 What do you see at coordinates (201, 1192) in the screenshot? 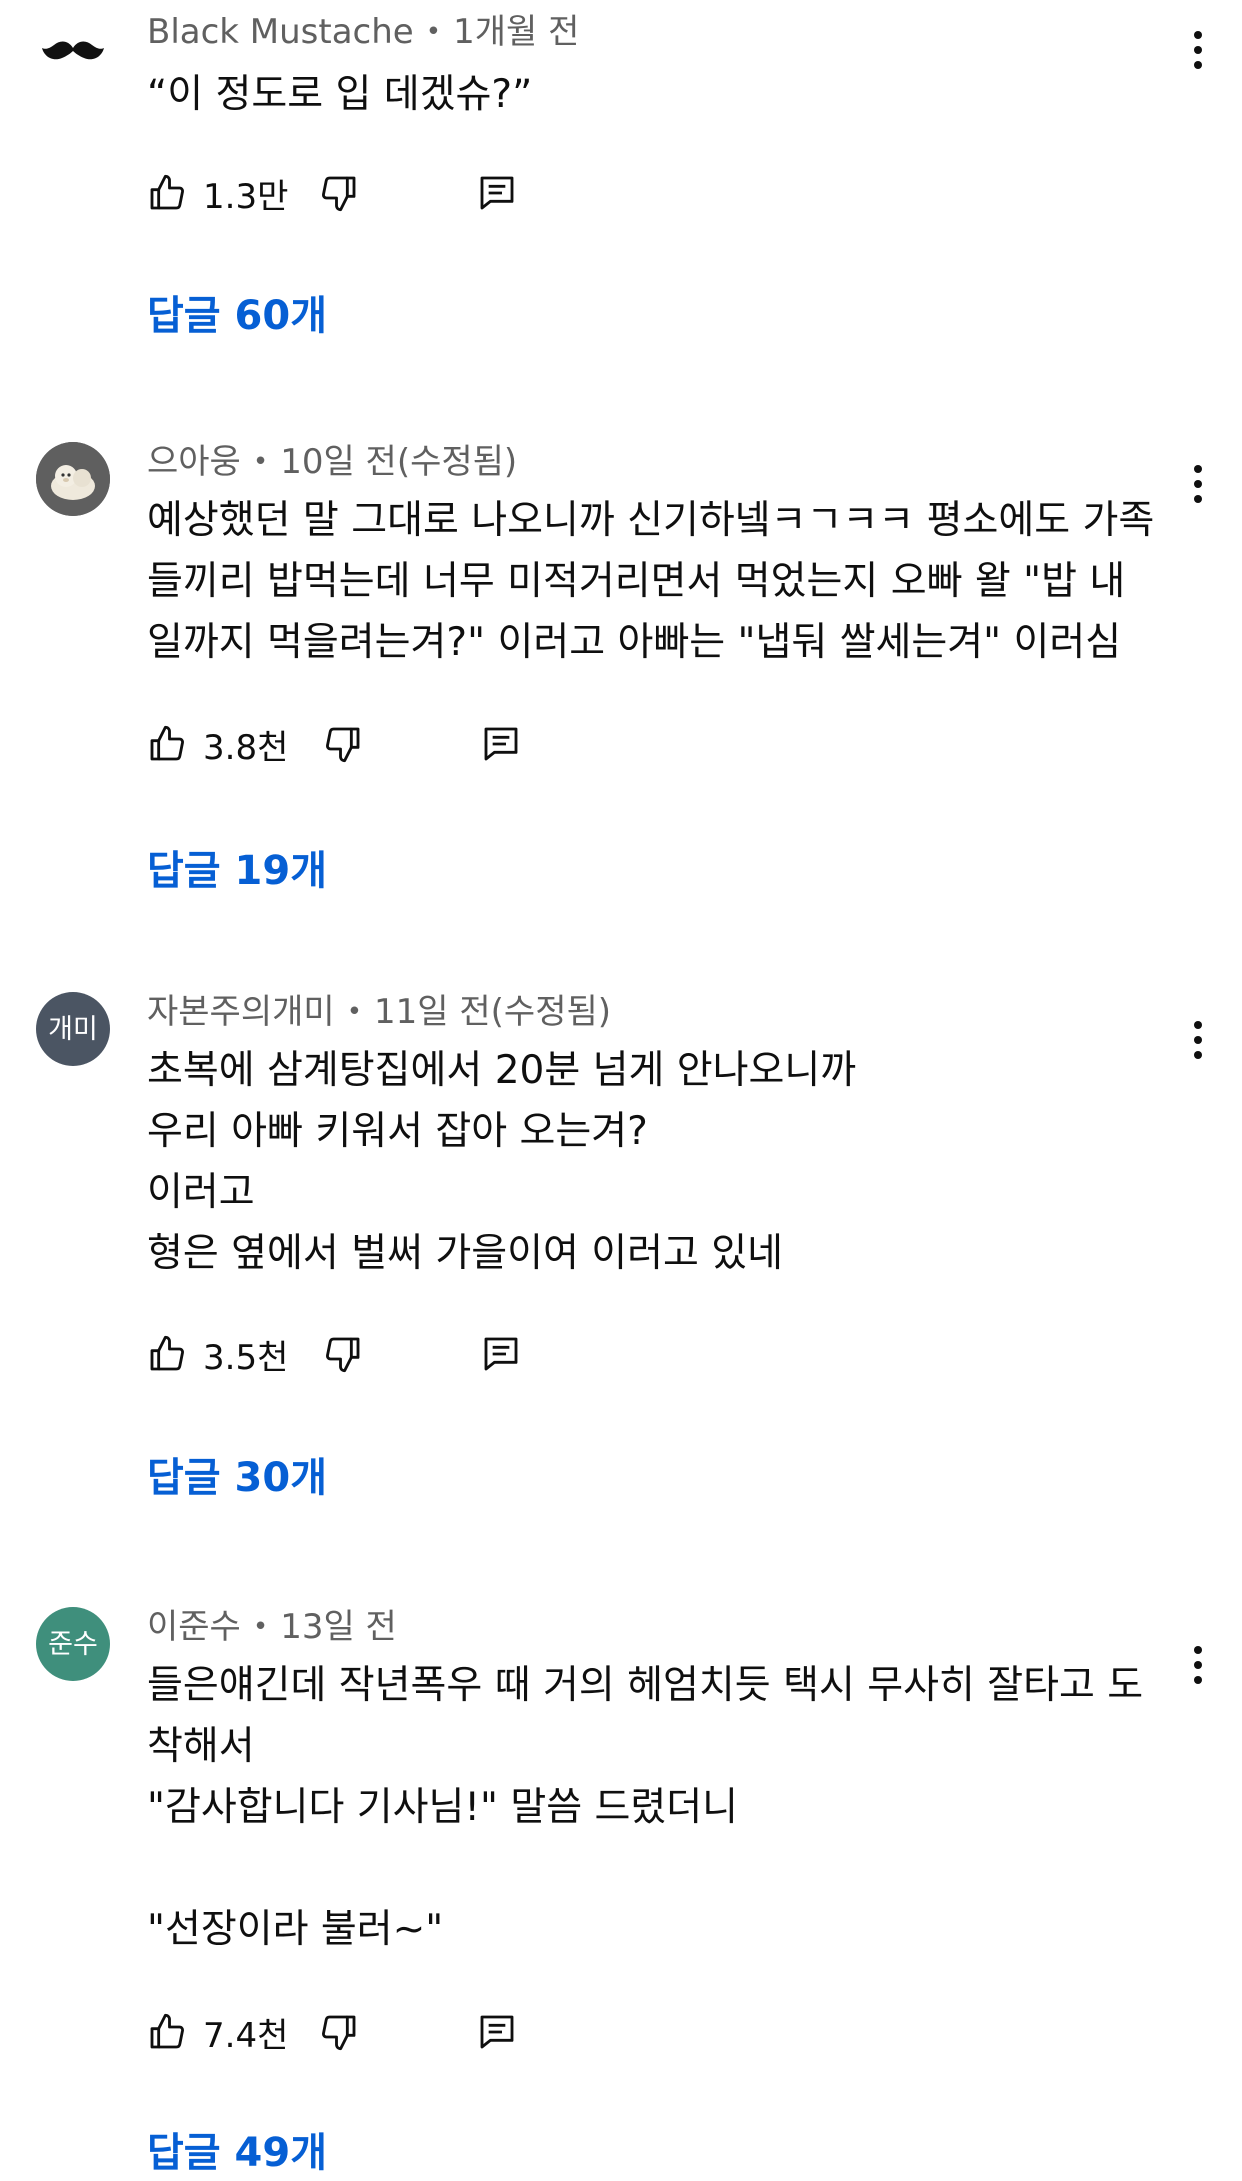
I see `comment-line: 이러고` at bounding box center [201, 1192].